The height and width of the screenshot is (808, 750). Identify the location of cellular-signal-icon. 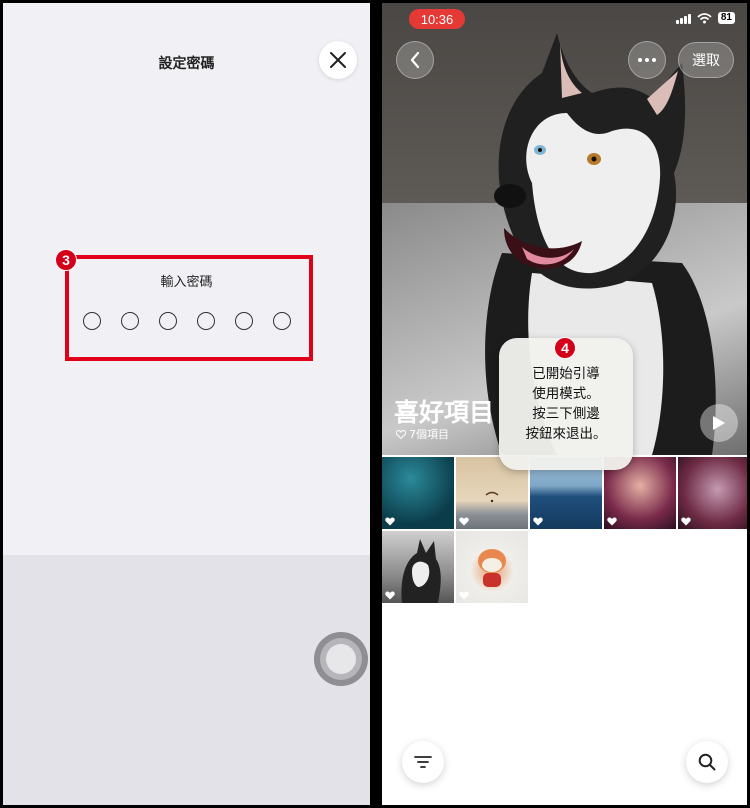
(683, 18).